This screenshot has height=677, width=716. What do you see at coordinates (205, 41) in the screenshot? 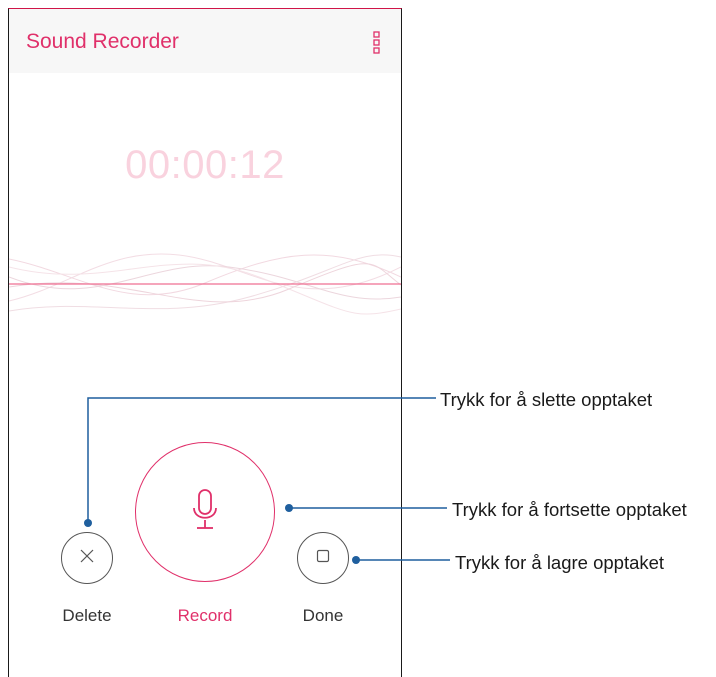
I see `app-bar: Sound Recorder` at bounding box center [205, 41].